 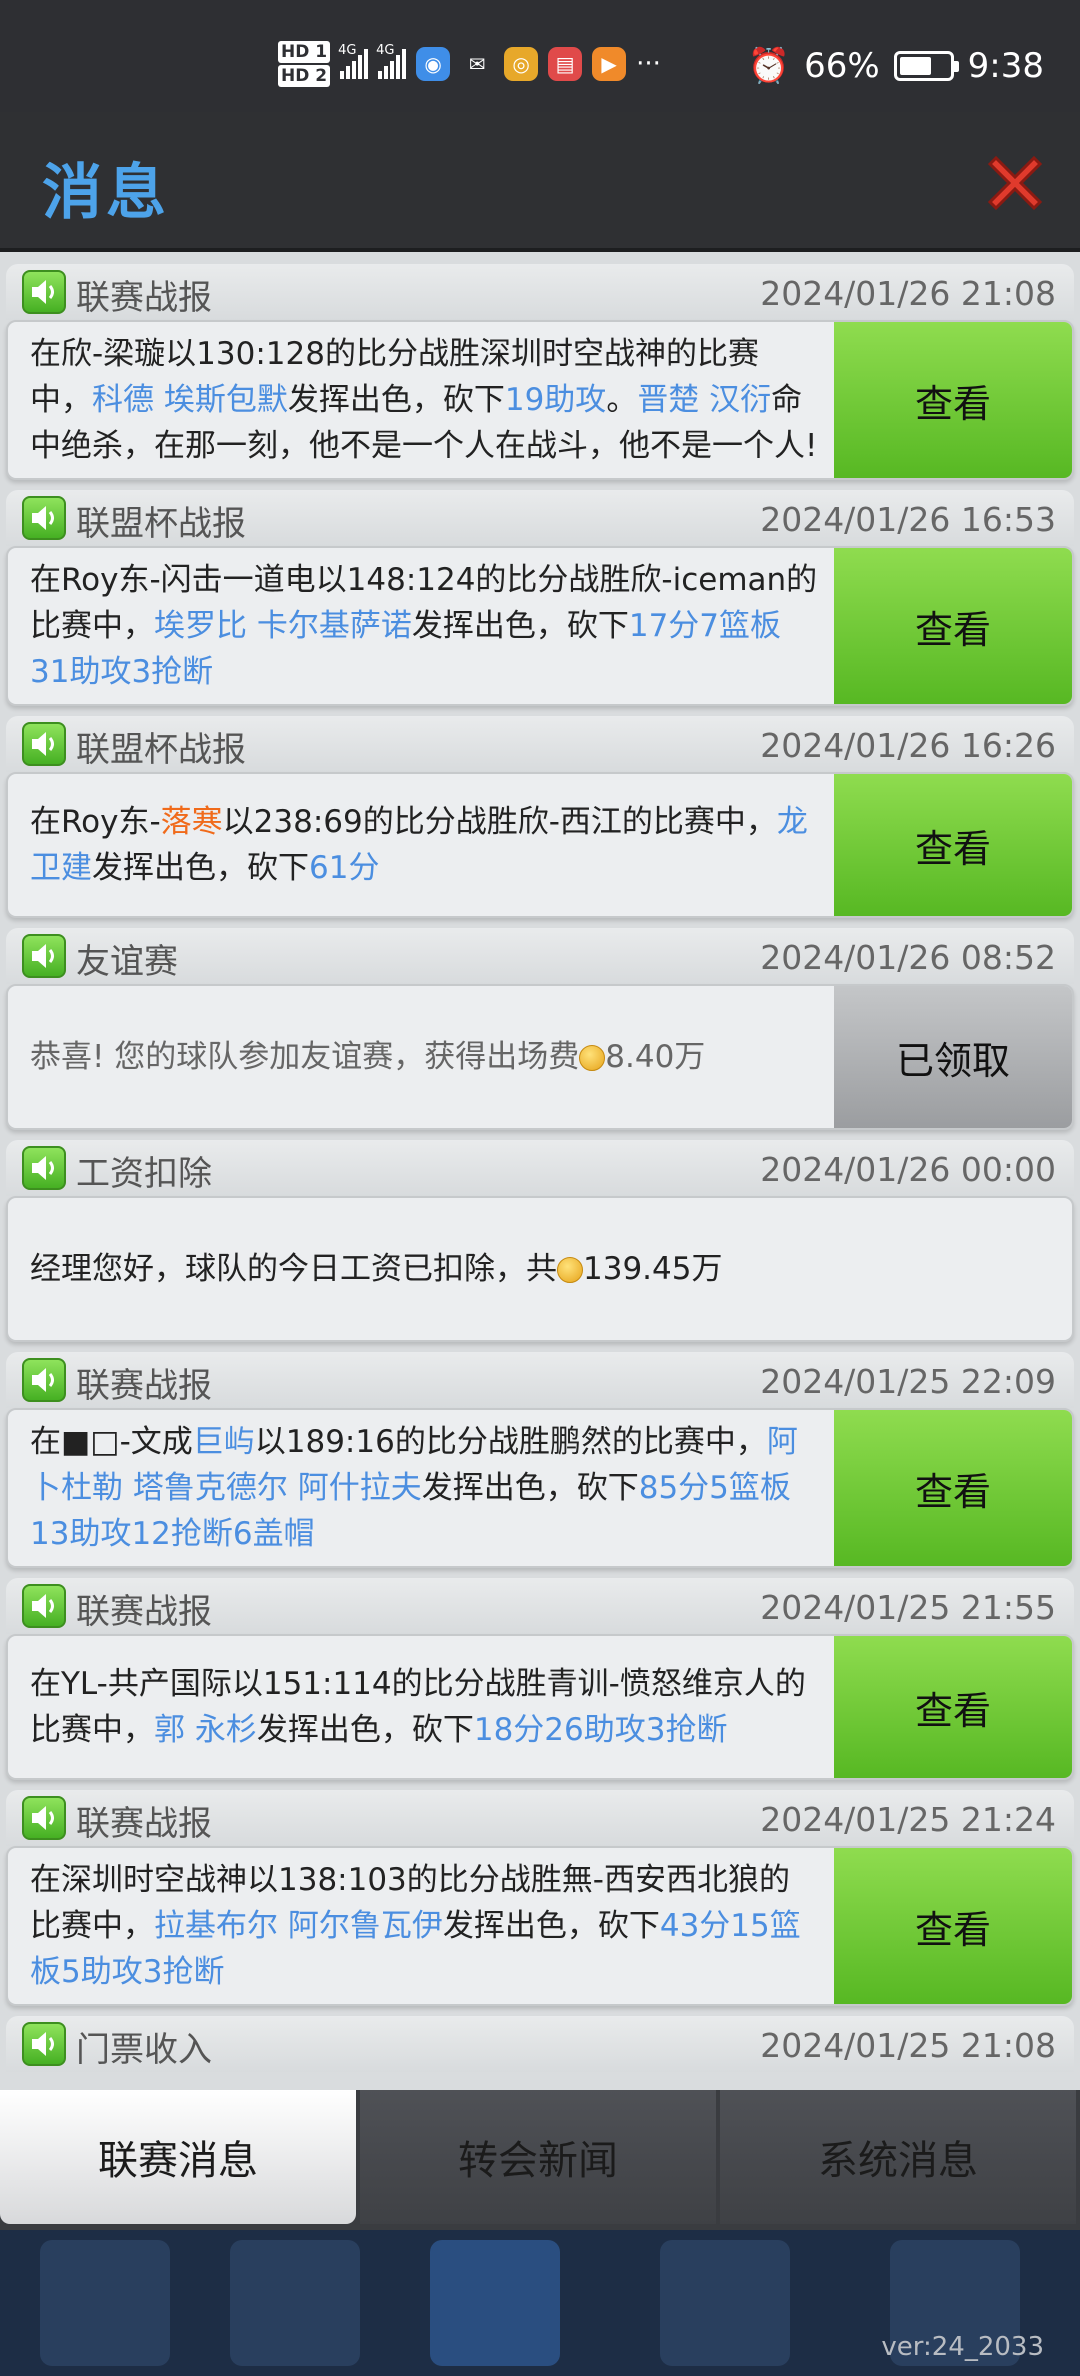 What do you see at coordinates (540, 956) in the screenshot?
I see `message-header: 友谊赛 2024/01/26 08:52` at bounding box center [540, 956].